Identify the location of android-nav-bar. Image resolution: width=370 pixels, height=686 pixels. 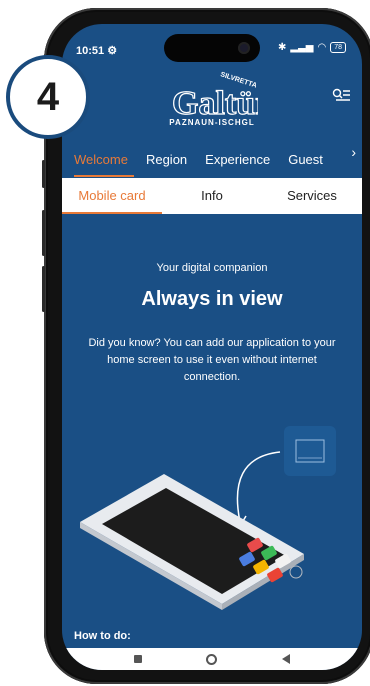
(212, 659).